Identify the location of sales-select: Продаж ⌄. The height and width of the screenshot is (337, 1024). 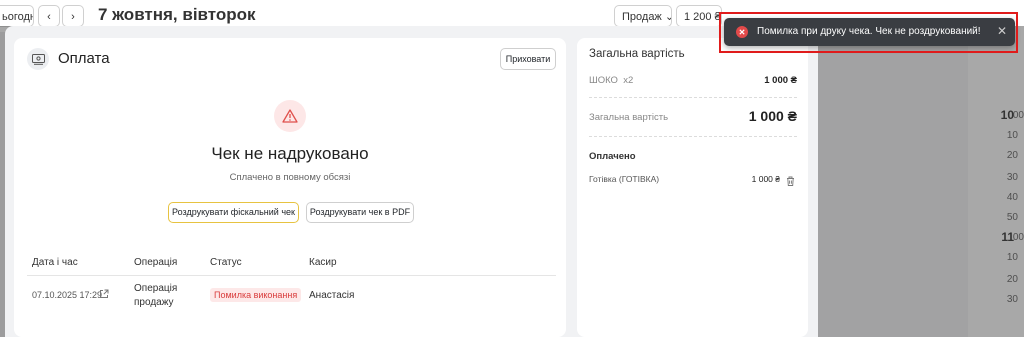
(643, 16).